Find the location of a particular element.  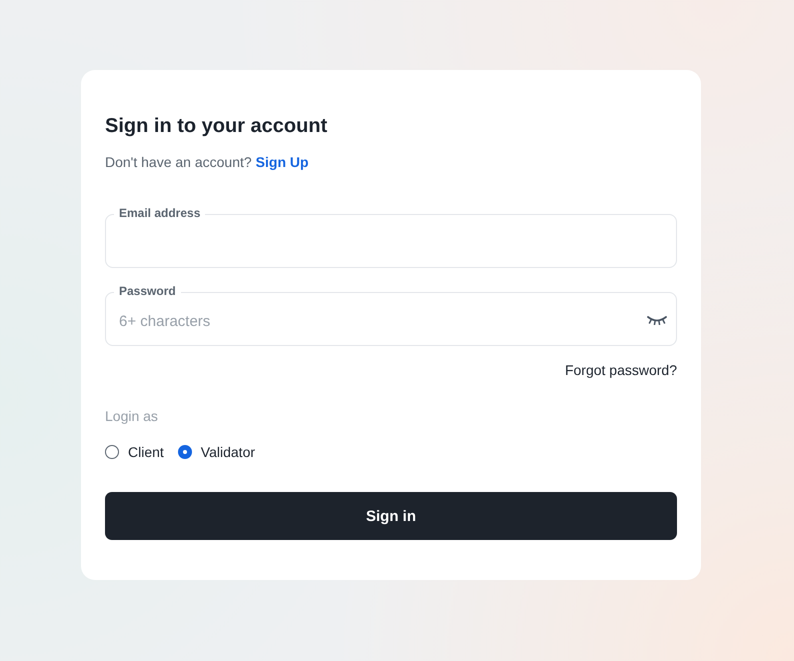

role-radio: Client is located at coordinates (134, 452).